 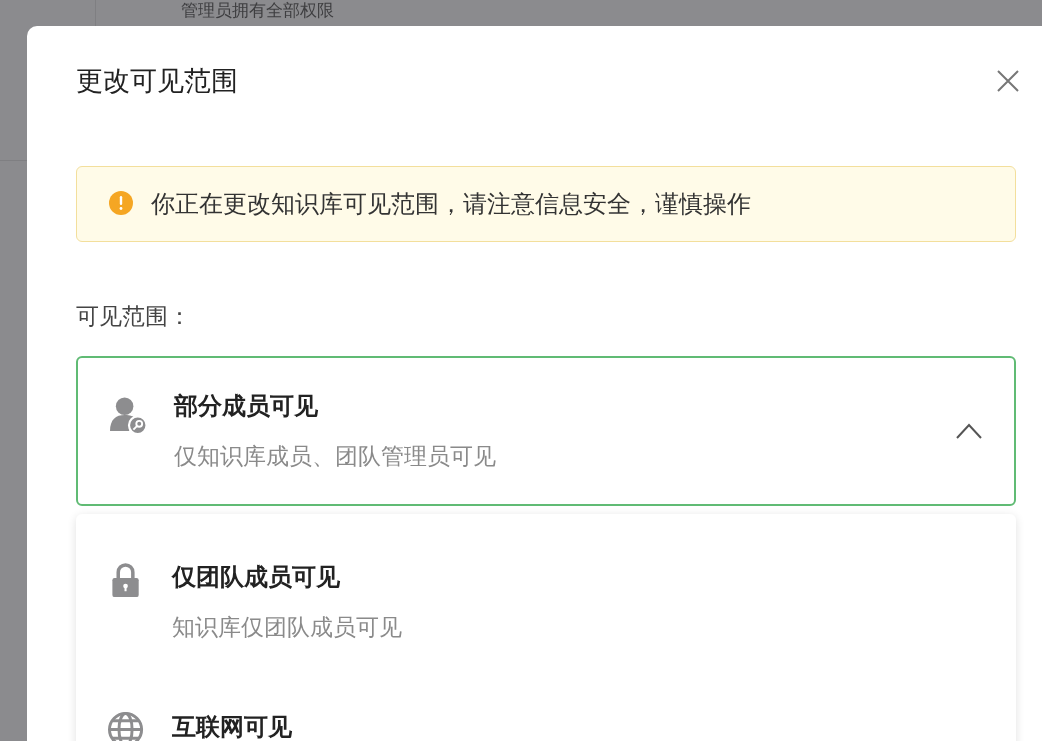 What do you see at coordinates (287, 627) in the screenshot?
I see `option-description: 知识库仅团队成员可见` at bounding box center [287, 627].